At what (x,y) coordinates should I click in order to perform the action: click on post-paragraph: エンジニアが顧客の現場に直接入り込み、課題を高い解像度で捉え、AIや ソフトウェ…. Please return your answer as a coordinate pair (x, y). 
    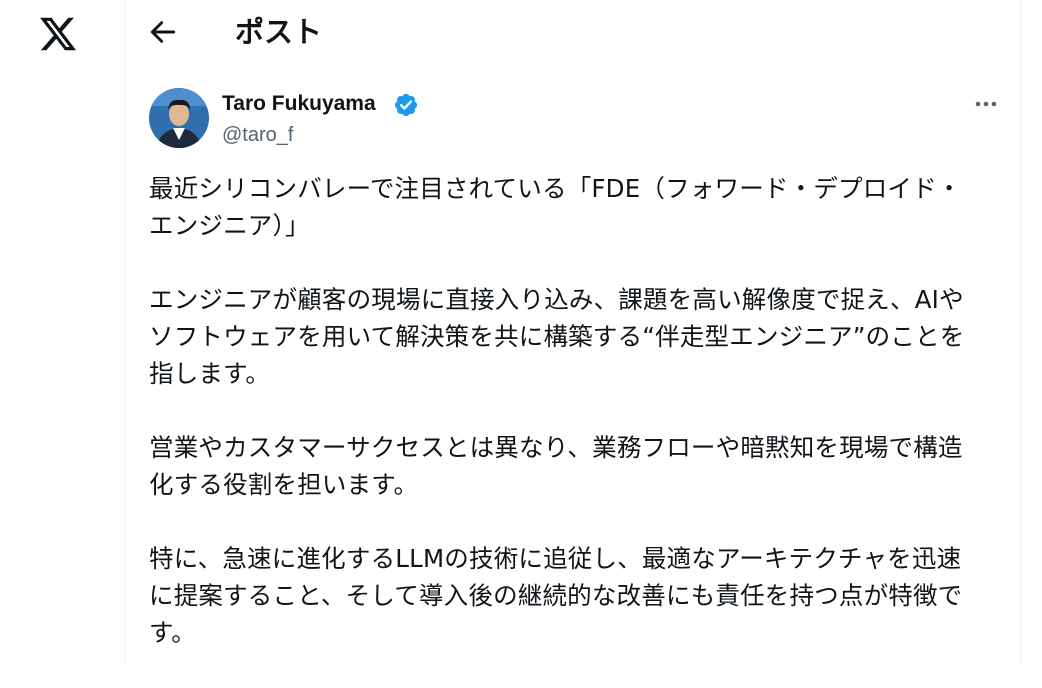
    Looking at the image, I should click on (557, 336).